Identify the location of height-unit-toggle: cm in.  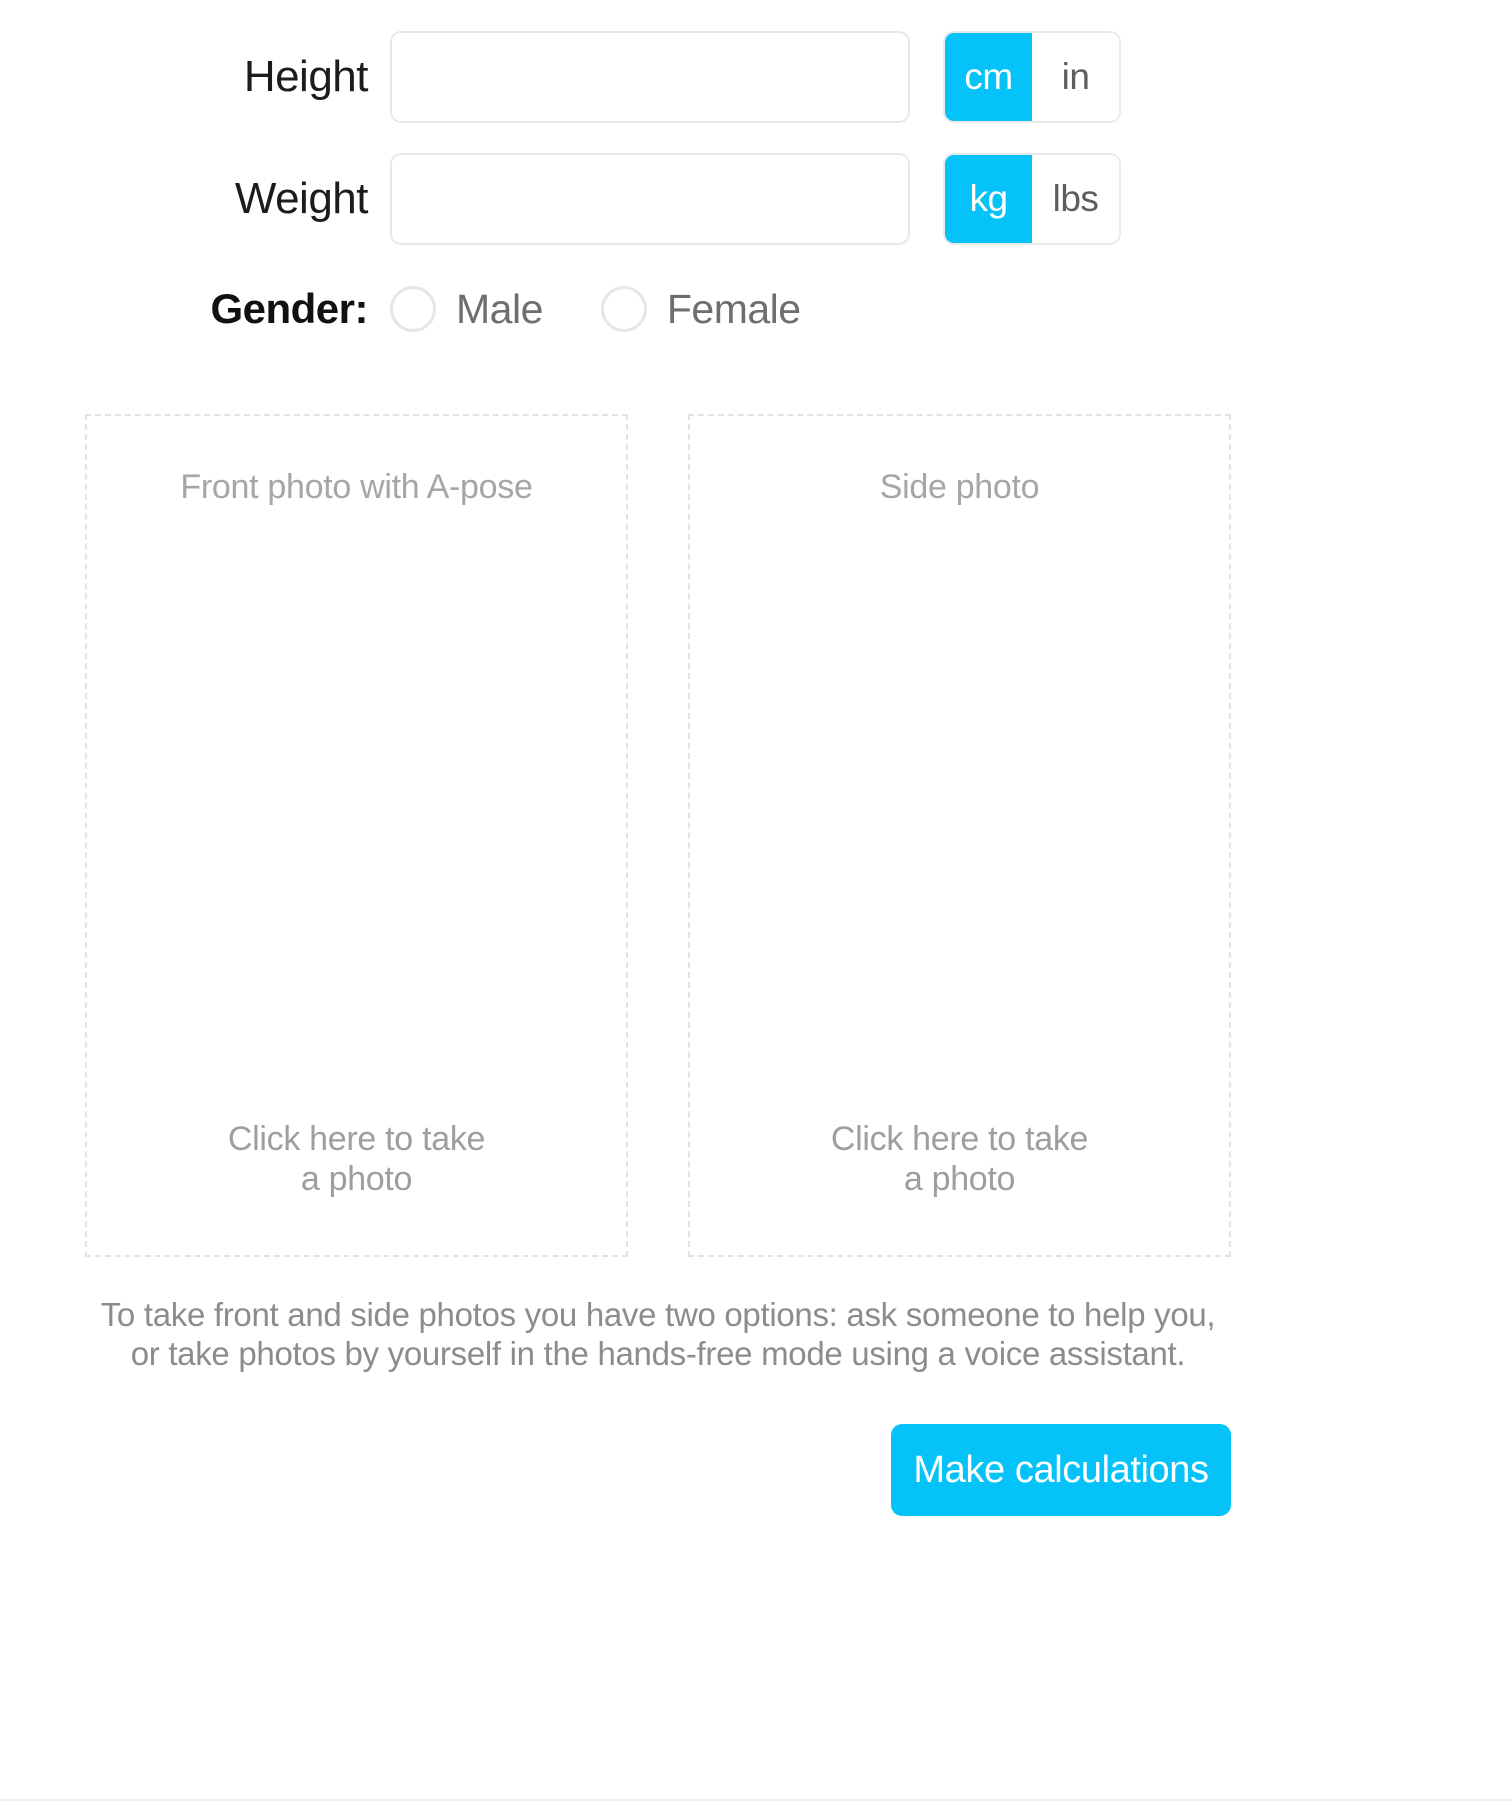
(1032, 77).